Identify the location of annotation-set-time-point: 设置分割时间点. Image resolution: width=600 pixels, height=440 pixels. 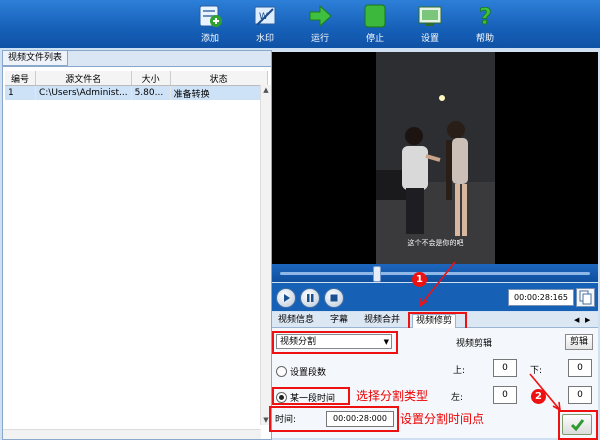
(442, 419).